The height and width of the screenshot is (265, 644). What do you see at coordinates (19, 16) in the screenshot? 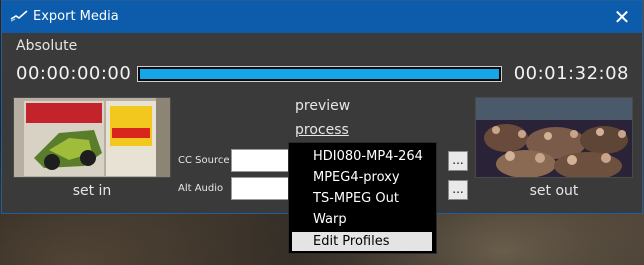
I see `export-app-icon` at bounding box center [19, 16].